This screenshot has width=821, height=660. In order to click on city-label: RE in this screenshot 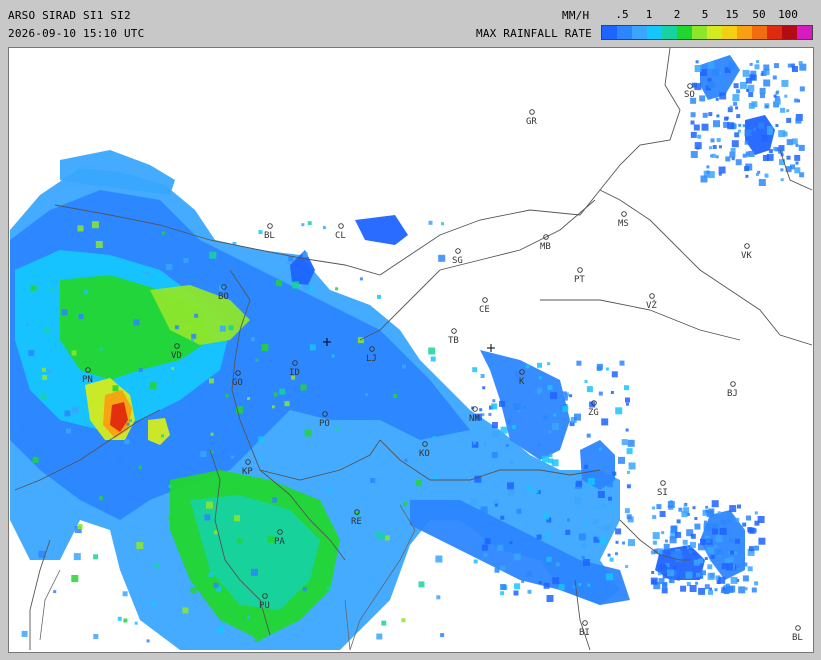, I will do `click(356, 522)`.